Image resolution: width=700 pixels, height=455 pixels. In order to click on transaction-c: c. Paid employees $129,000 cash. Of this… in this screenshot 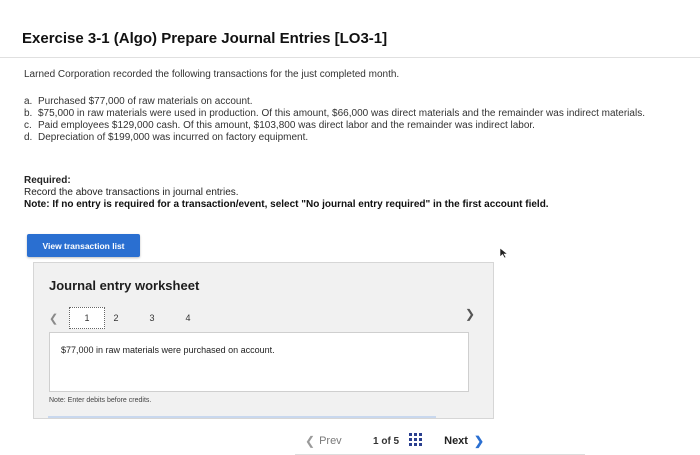, I will do `click(349, 125)`.